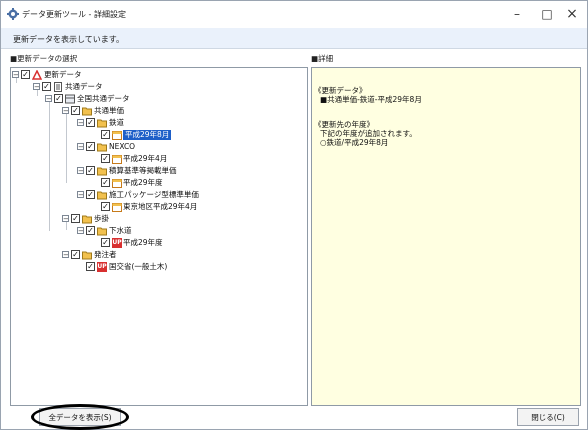 The width and height of the screenshot is (588, 430). Describe the element at coordinates (322, 58) in the screenshot. I see `right-panel-header: ■詳細` at that location.